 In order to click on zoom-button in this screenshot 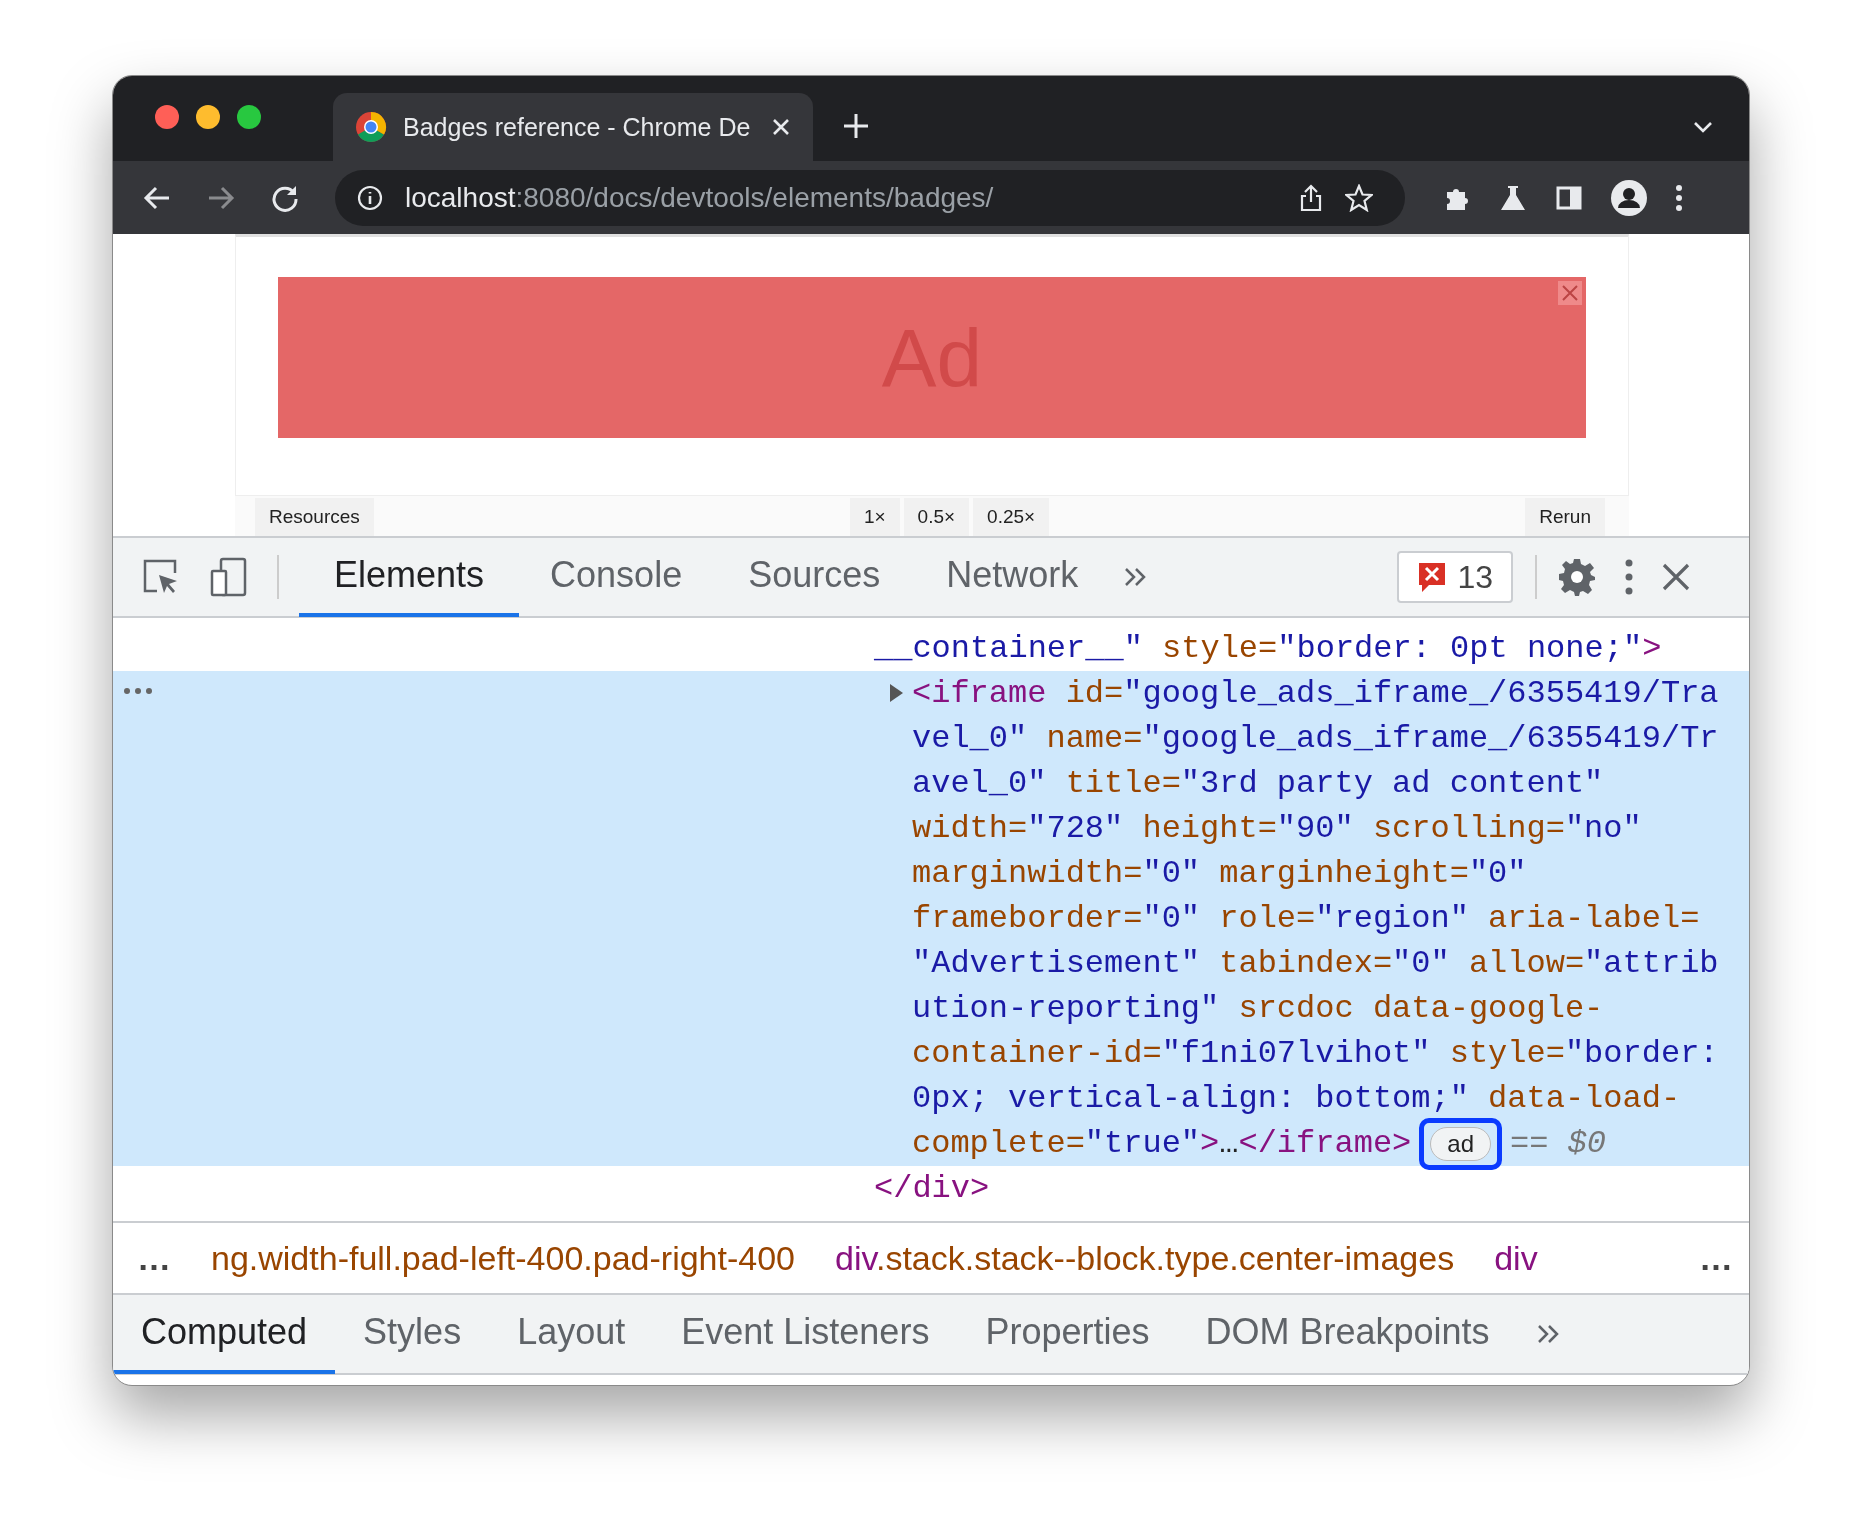, I will do `click(249, 117)`.